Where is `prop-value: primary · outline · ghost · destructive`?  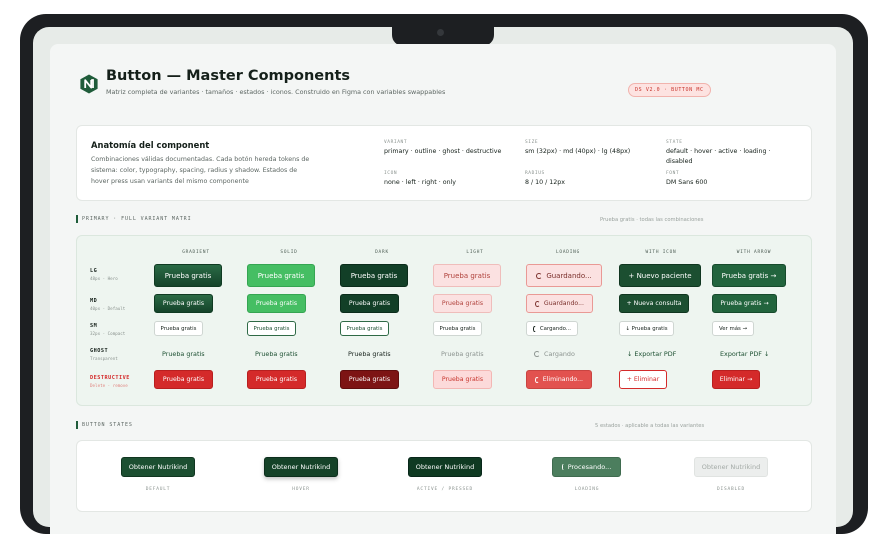
prop-value: primary · outline · ghost · destructive is located at coordinates (443, 151).